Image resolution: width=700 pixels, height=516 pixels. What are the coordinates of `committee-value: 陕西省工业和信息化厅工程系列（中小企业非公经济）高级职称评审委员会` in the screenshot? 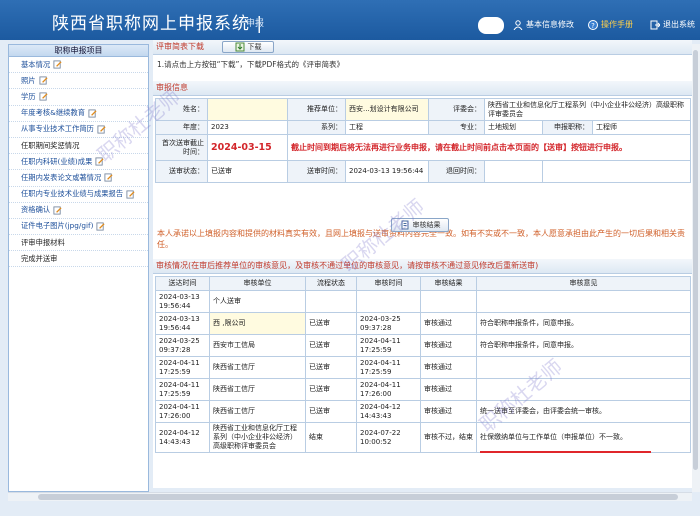 It's located at (587, 109).